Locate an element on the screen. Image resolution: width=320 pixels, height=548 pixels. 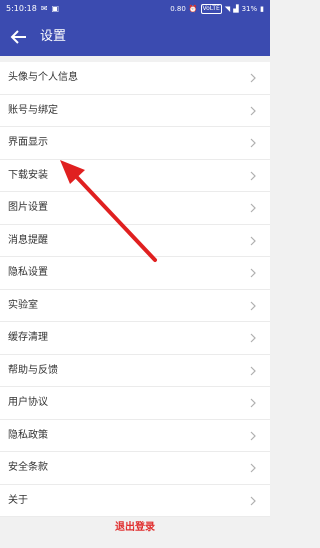
status-time: 5:10:18 is located at coordinates (21, 8).